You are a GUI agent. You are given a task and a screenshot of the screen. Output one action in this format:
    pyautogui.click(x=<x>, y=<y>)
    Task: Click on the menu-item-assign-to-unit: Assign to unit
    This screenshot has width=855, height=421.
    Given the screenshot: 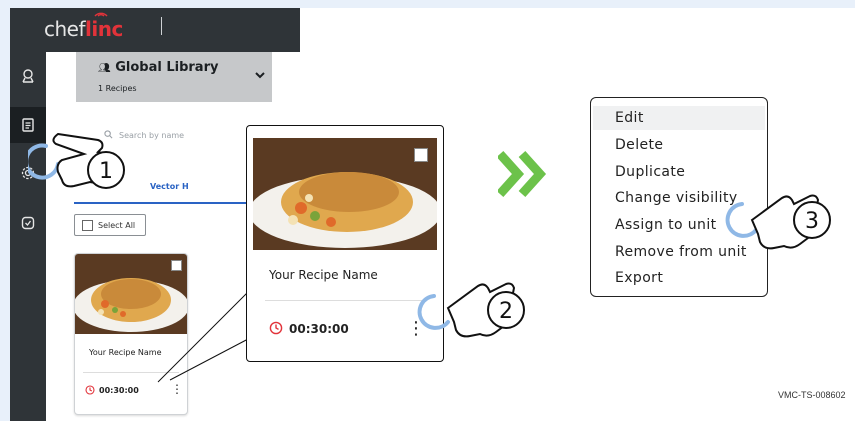 What is the action you would take?
    pyautogui.click(x=666, y=225)
    